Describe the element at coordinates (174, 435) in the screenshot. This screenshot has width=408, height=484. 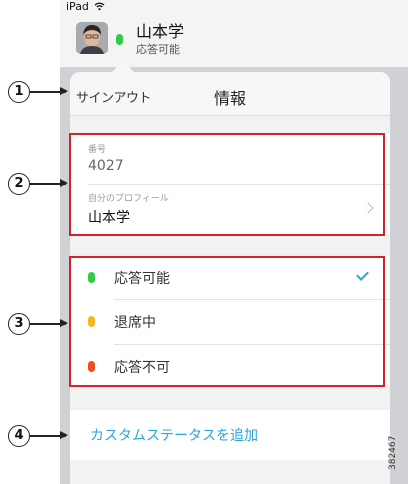
I see `add-custom-status-button: カスタムステータスを追加` at that location.